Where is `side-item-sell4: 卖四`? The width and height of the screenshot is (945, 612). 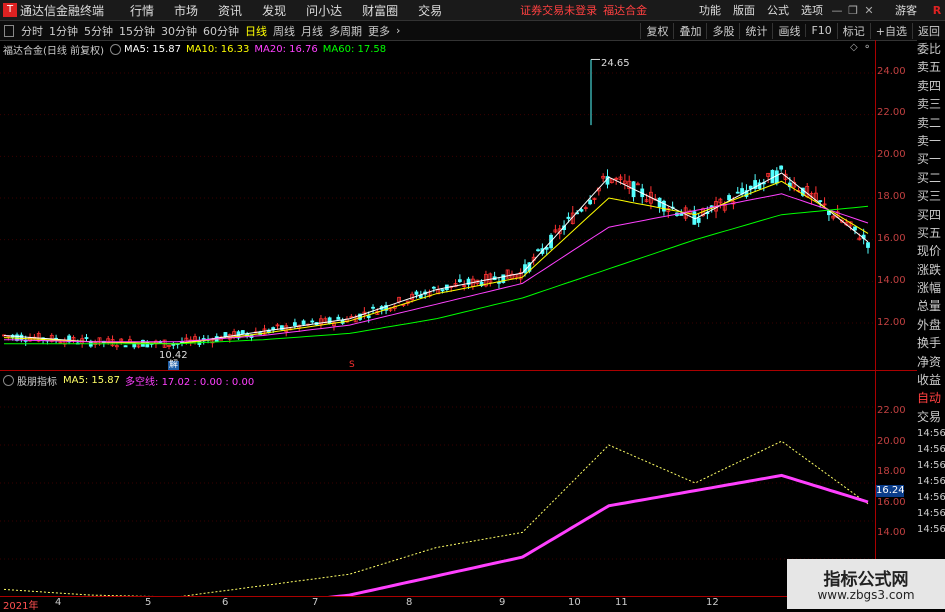
side-item-sell4: 卖四 is located at coordinates (931, 86).